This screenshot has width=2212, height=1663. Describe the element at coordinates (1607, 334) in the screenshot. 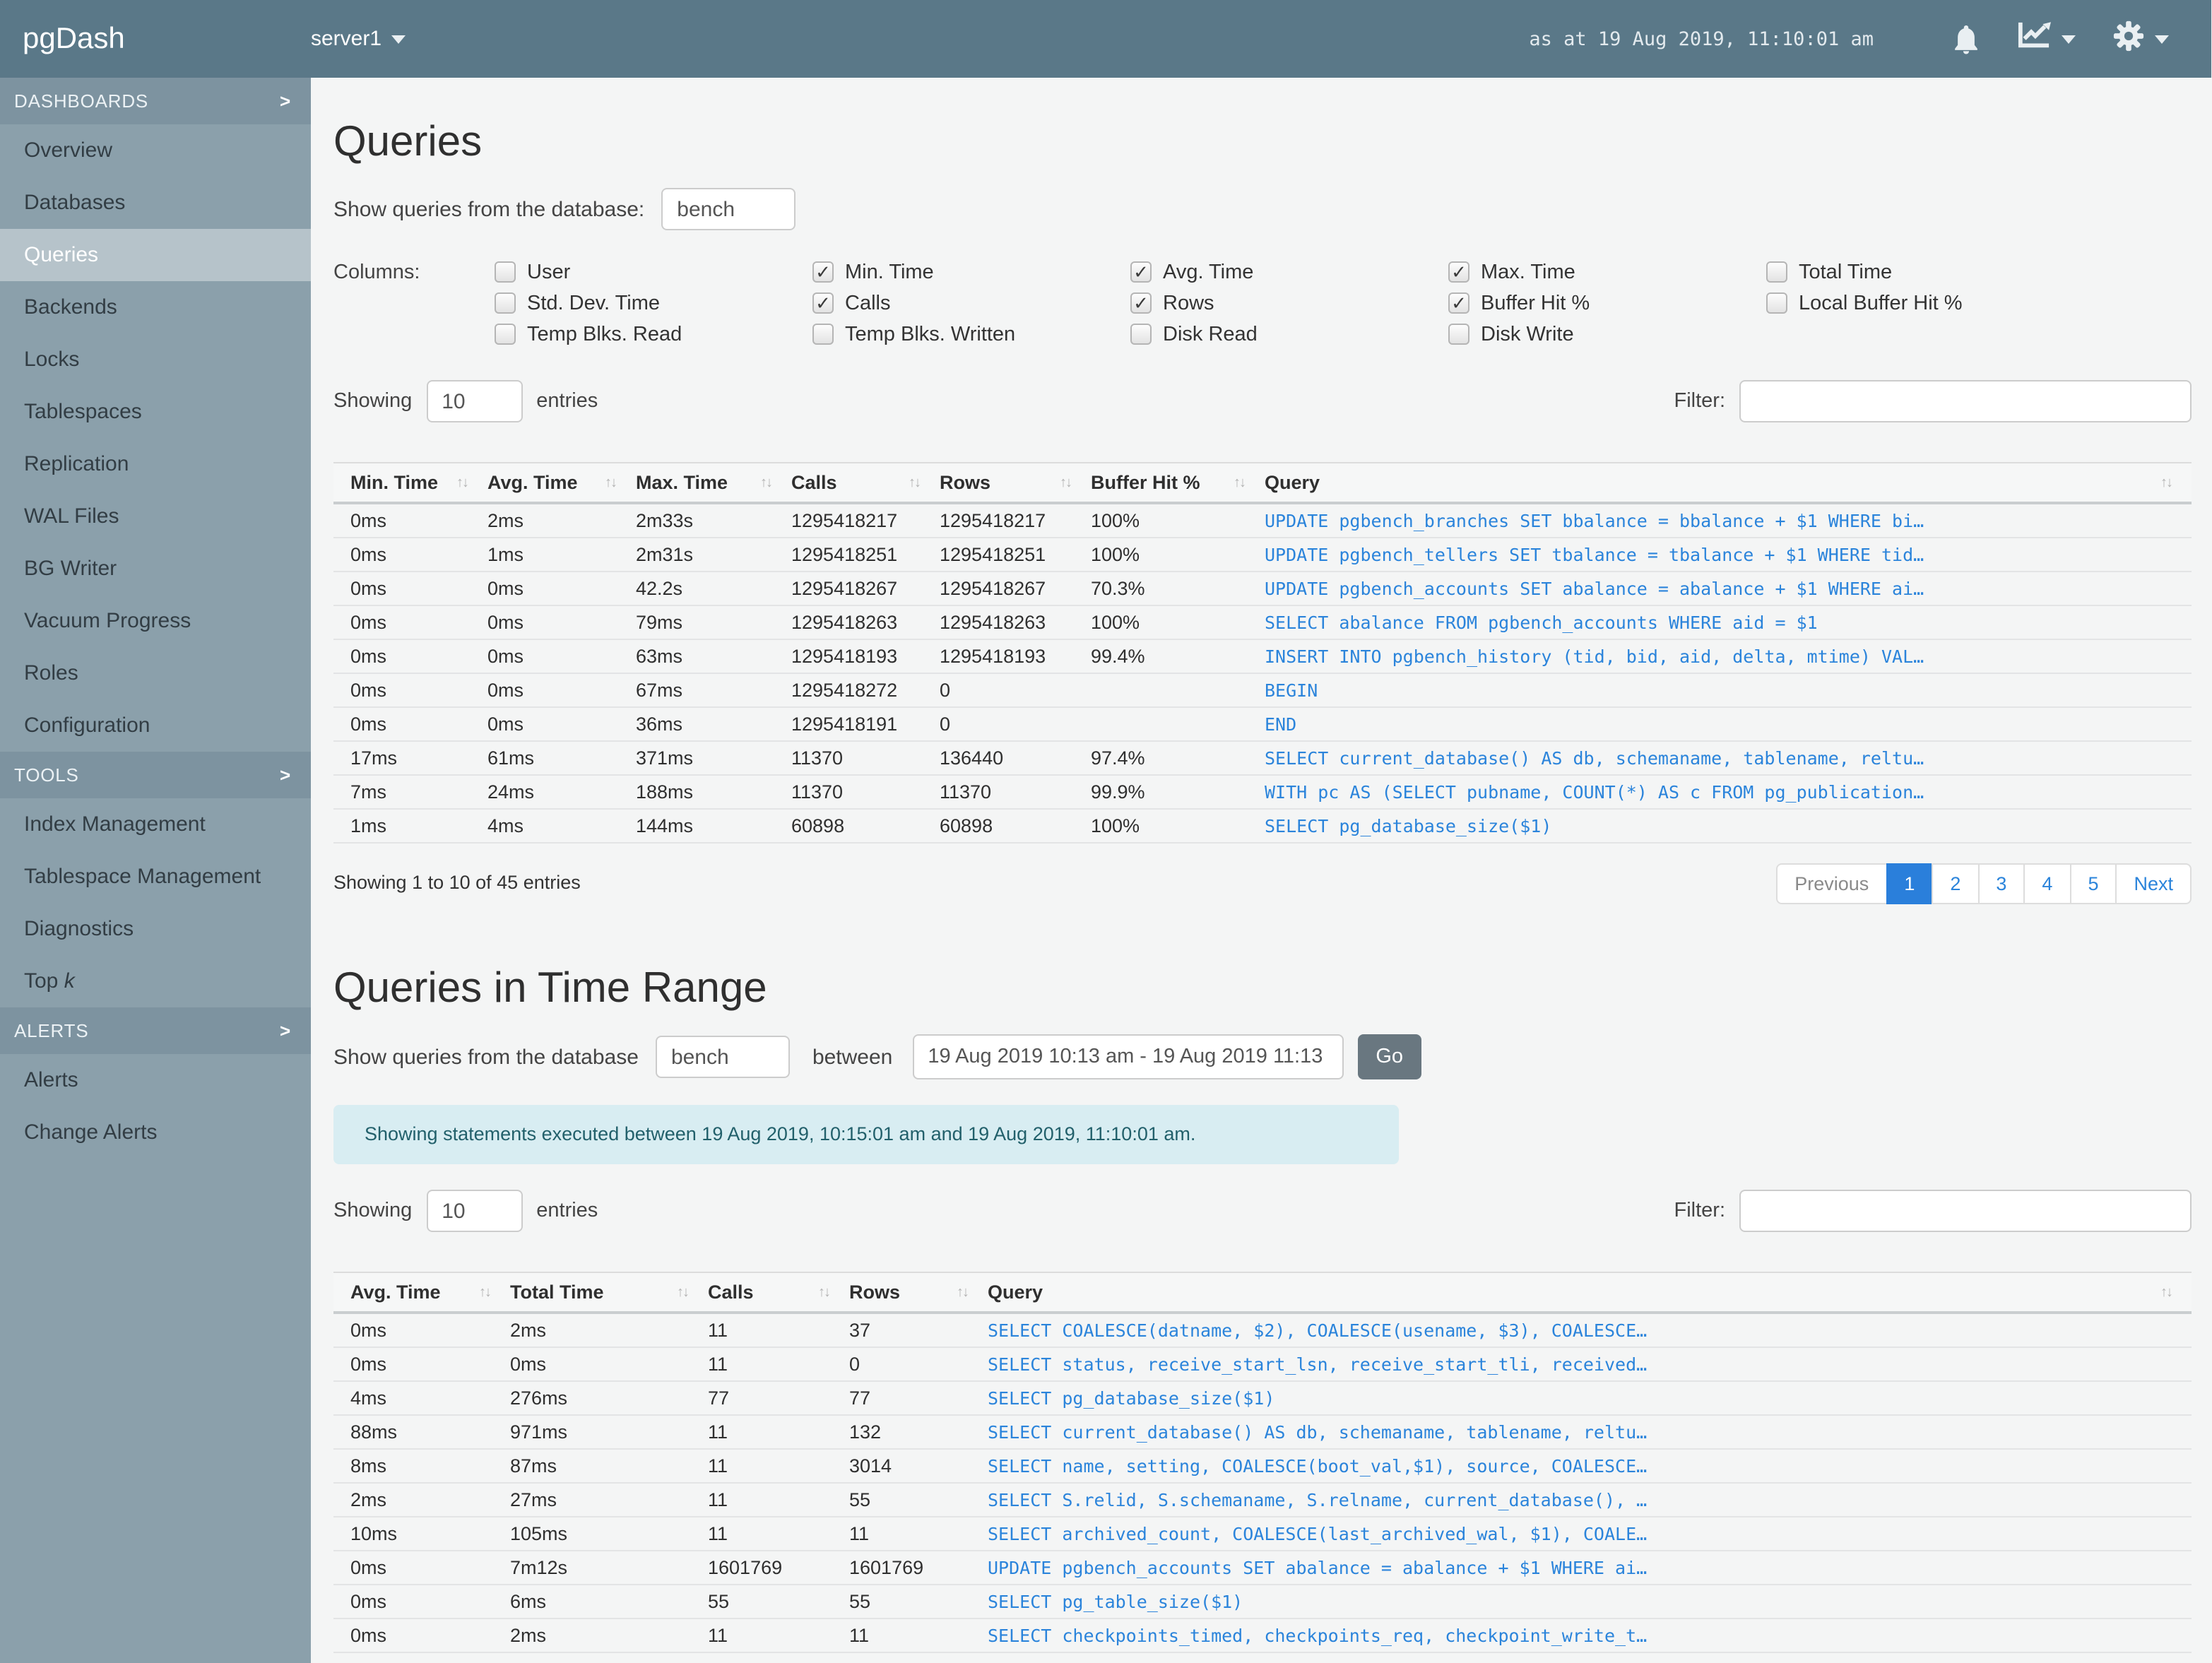

I see `checkbox-disk-write: Disk Write` at that location.